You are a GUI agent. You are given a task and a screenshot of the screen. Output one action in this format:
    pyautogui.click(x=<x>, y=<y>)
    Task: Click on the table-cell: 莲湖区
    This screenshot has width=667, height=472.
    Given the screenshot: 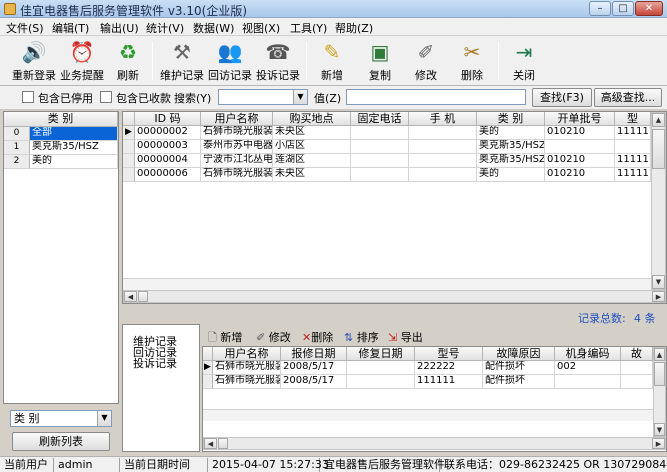 What is the action you would take?
    pyautogui.click(x=312, y=161)
    